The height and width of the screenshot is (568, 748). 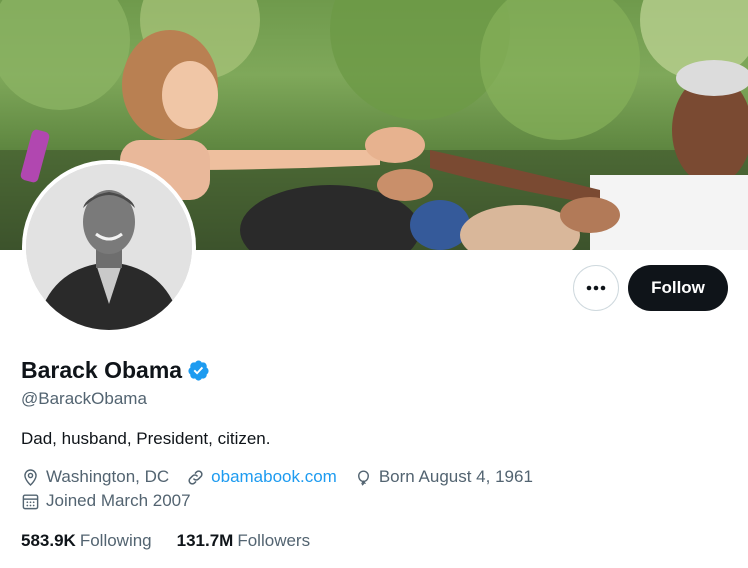 I want to click on link-icon, so click(x=195, y=477).